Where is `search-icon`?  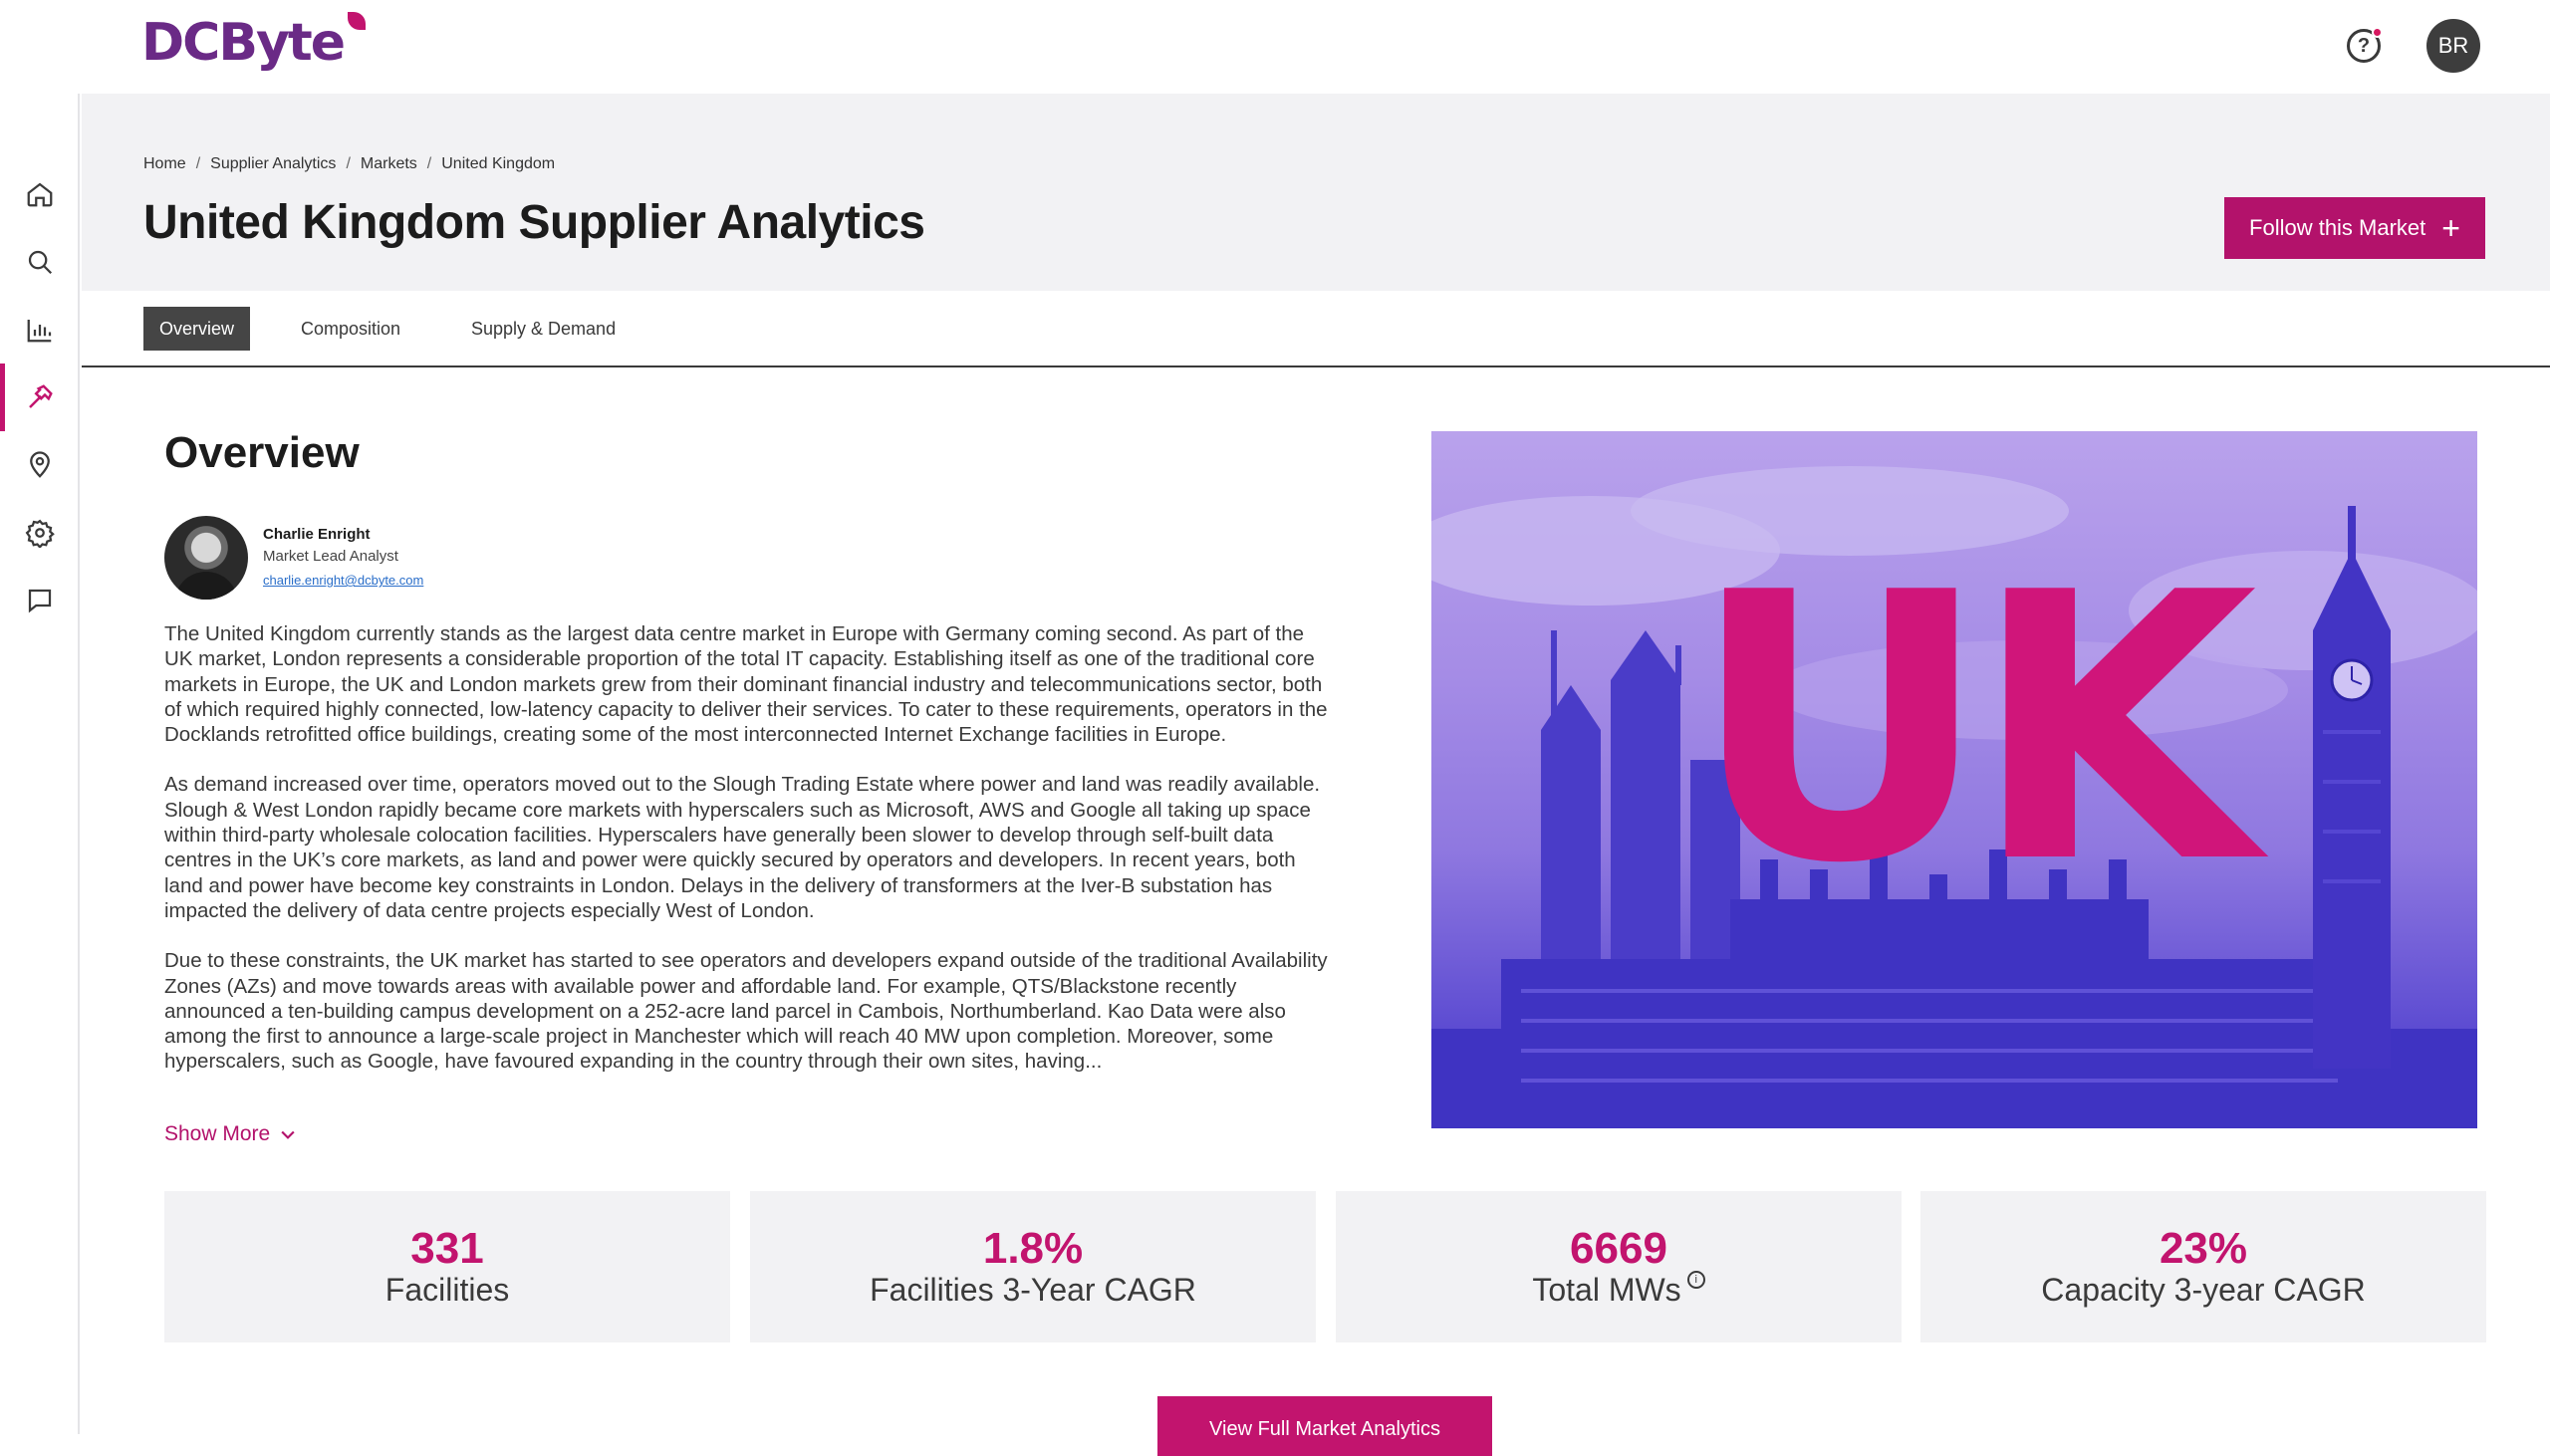 search-icon is located at coordinates (40, 262).